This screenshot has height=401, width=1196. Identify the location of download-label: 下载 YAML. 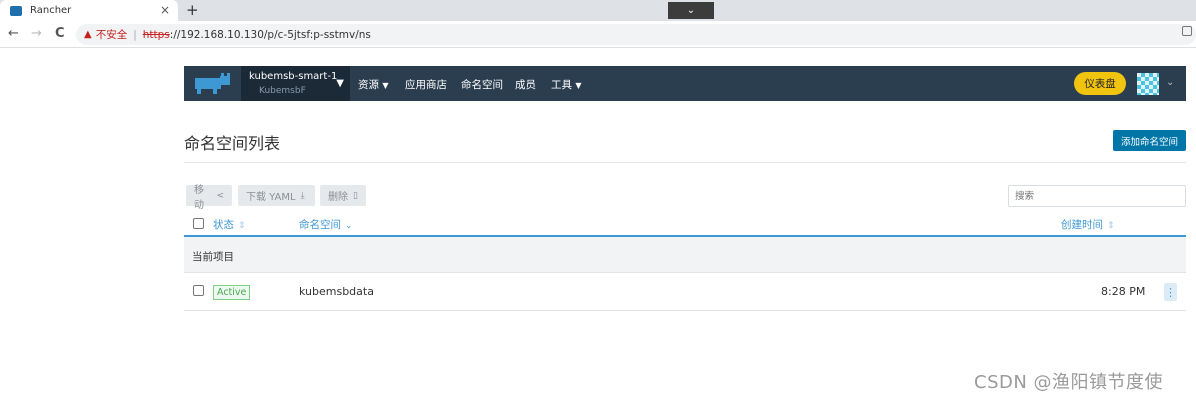
(271, 197).